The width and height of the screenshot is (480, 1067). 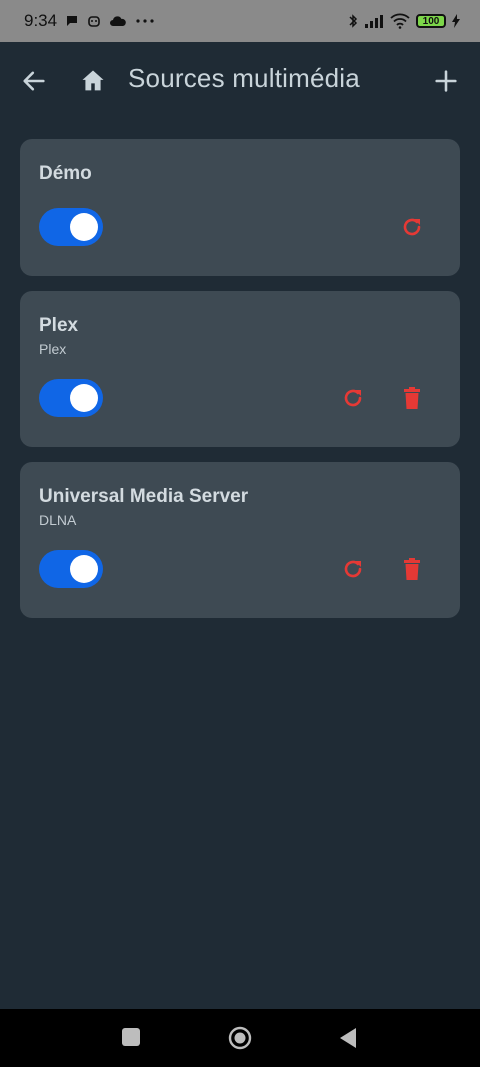 I want to click on home-icon, so click(x=93, y=81).